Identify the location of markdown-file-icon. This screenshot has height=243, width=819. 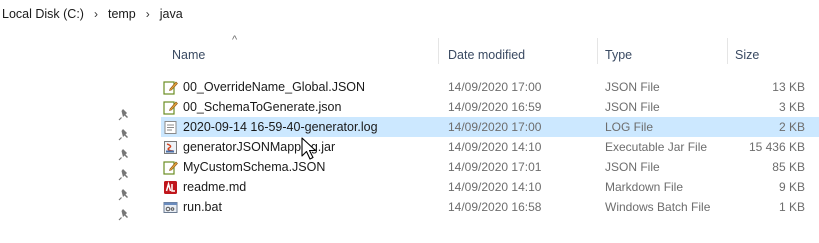
(170, 187).